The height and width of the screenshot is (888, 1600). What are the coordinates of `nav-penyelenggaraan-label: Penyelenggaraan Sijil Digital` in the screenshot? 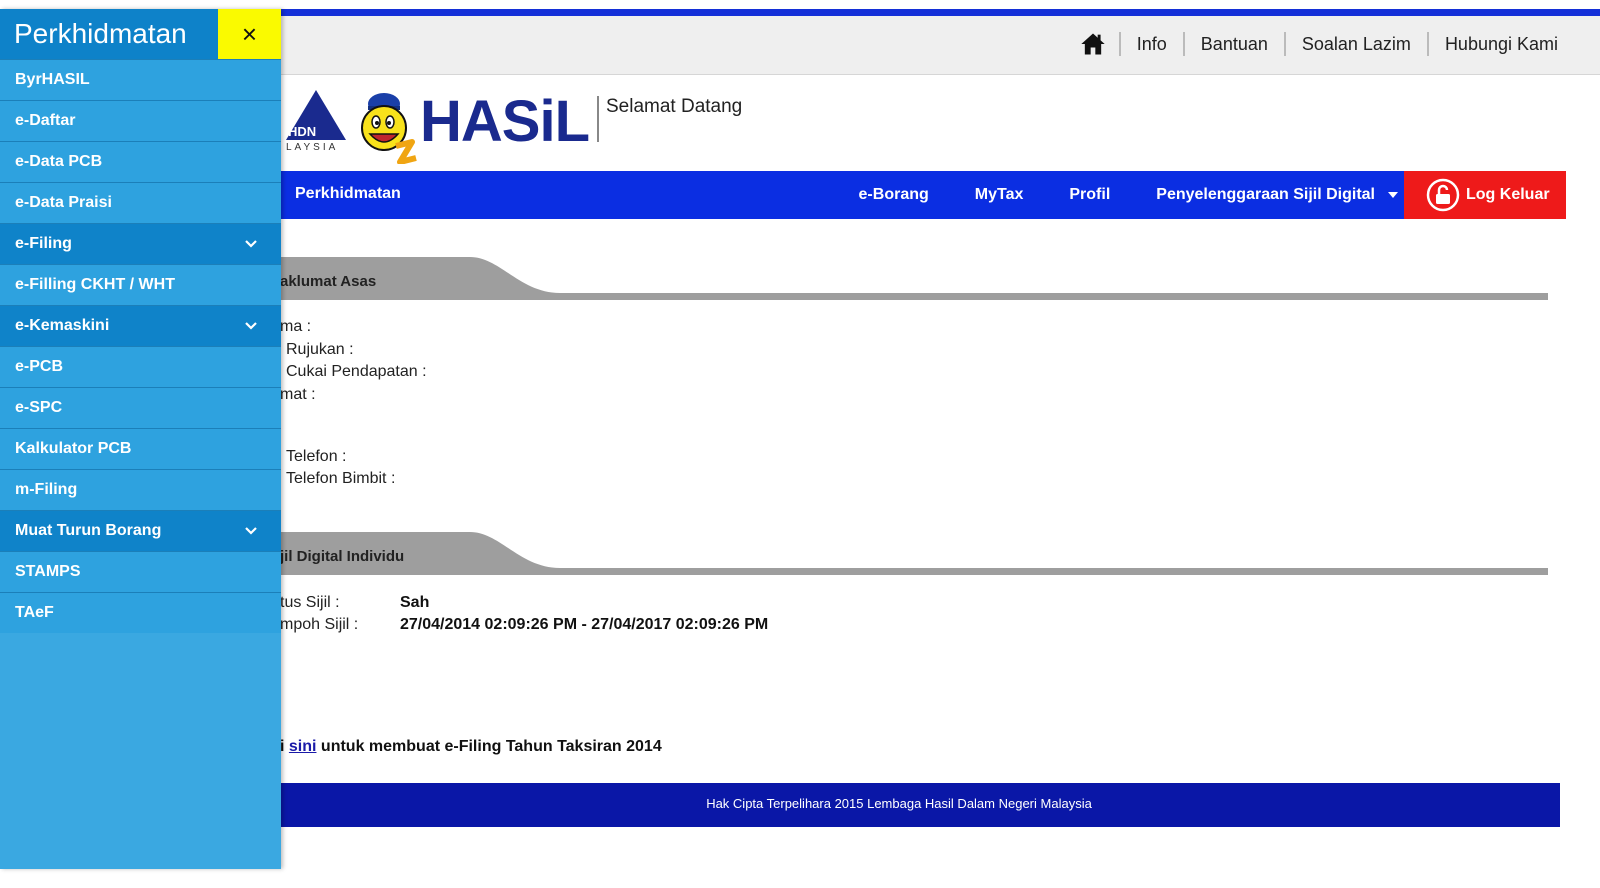 It's located at (1265, 194).